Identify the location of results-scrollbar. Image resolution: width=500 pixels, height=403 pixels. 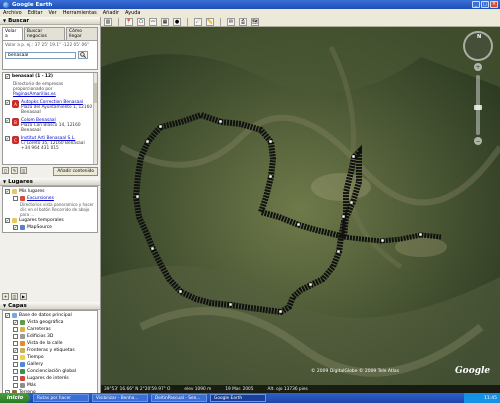
(95, 118).